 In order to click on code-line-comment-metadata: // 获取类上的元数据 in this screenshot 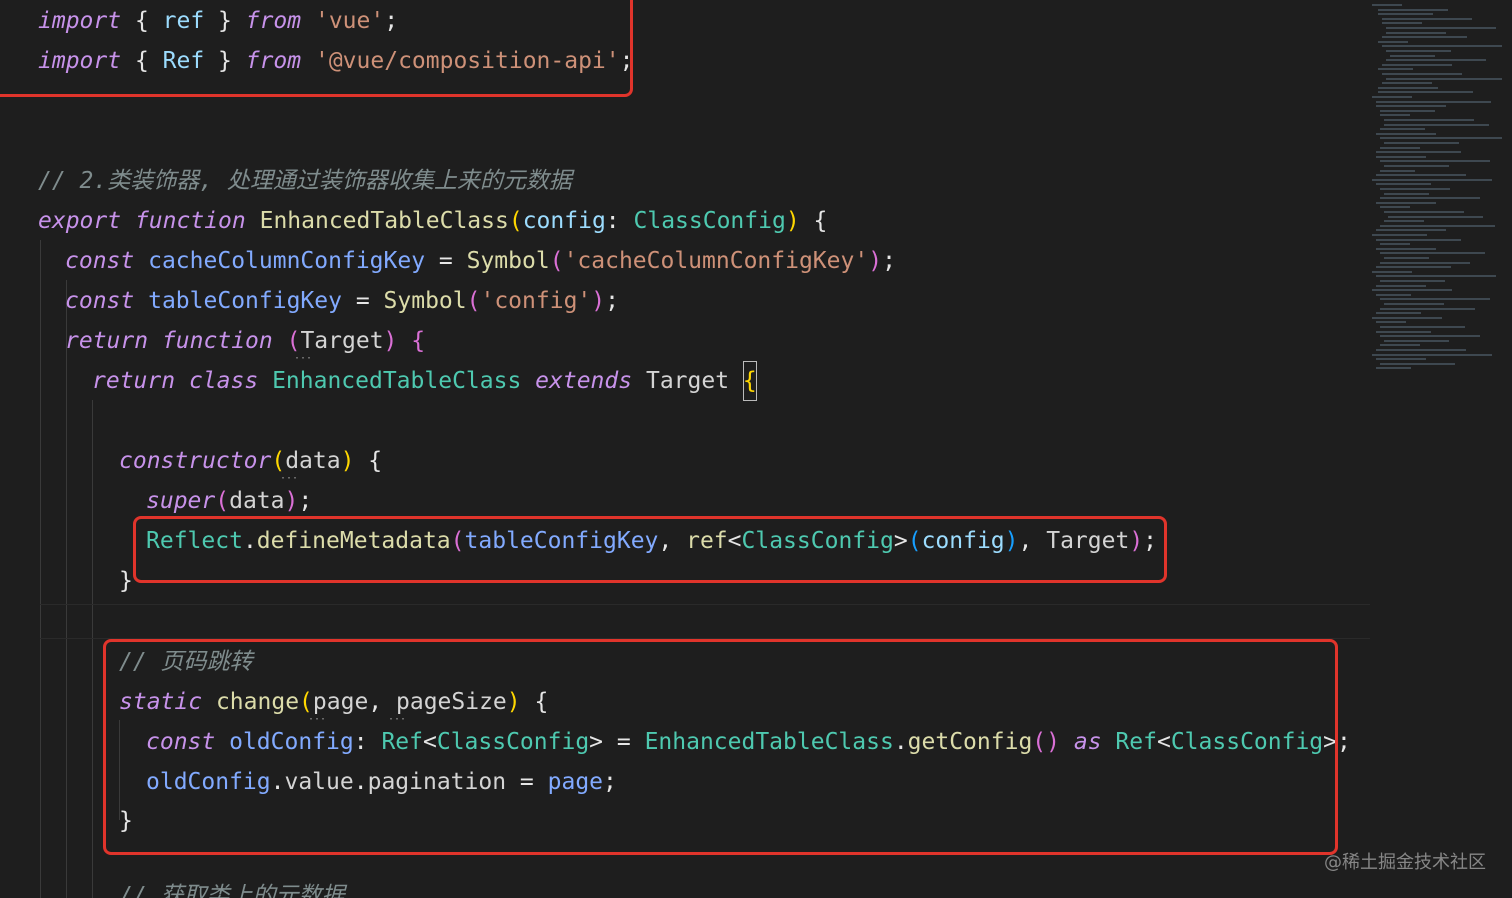, I will do `click(232, 887)`.